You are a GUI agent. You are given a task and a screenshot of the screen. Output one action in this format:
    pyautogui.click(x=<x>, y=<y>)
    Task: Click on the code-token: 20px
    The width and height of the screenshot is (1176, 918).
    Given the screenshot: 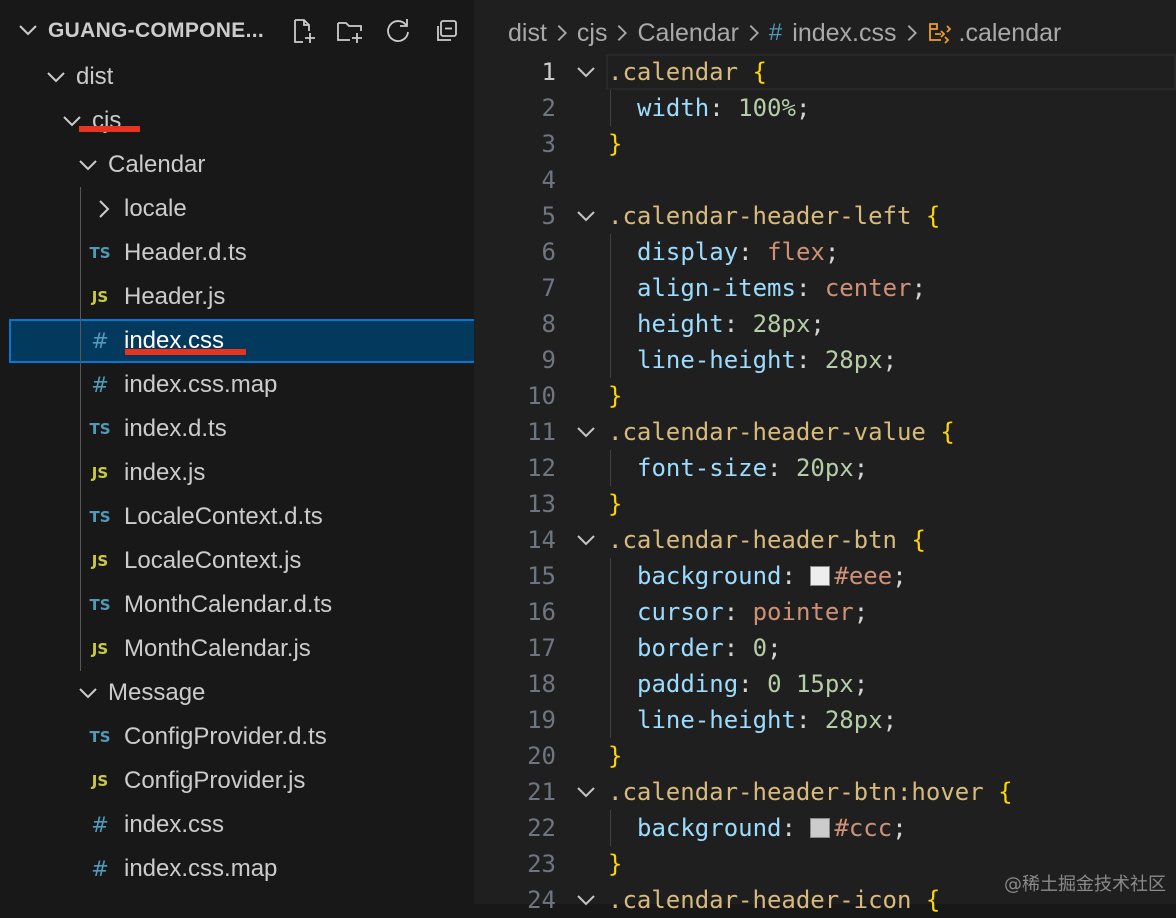 What is the action you would take?
    pyautogui.click(x=824, y=468)
    